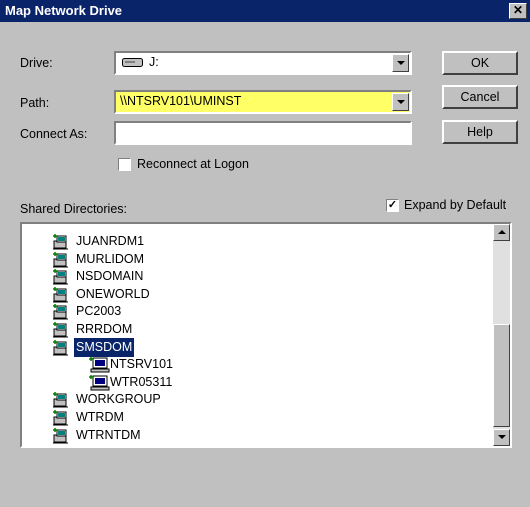 The width and height of the screenshot is (530, 507). I want to click on tree-item-label: WTRDM, so click(100, 417).